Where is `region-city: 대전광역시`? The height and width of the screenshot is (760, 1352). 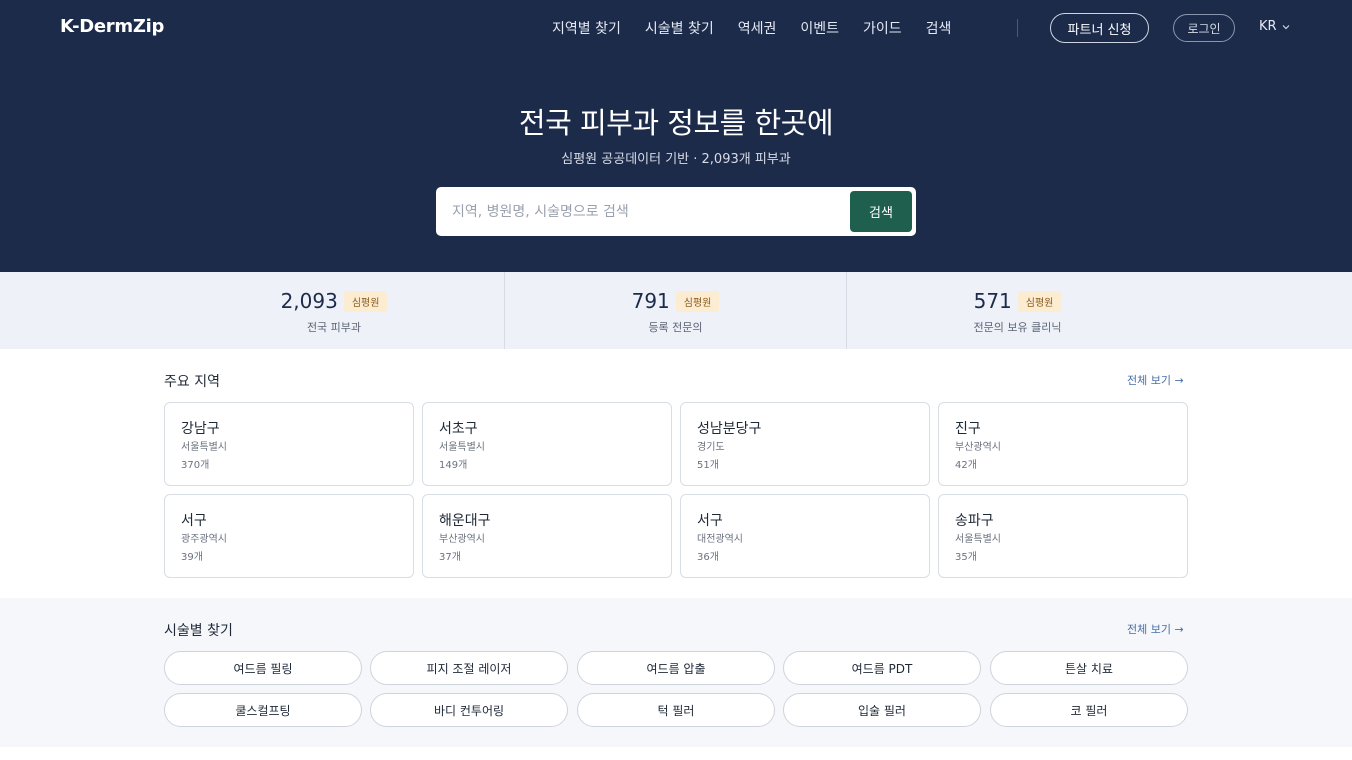
region-city: 대전광역시 is located at coordinates (720, 539).